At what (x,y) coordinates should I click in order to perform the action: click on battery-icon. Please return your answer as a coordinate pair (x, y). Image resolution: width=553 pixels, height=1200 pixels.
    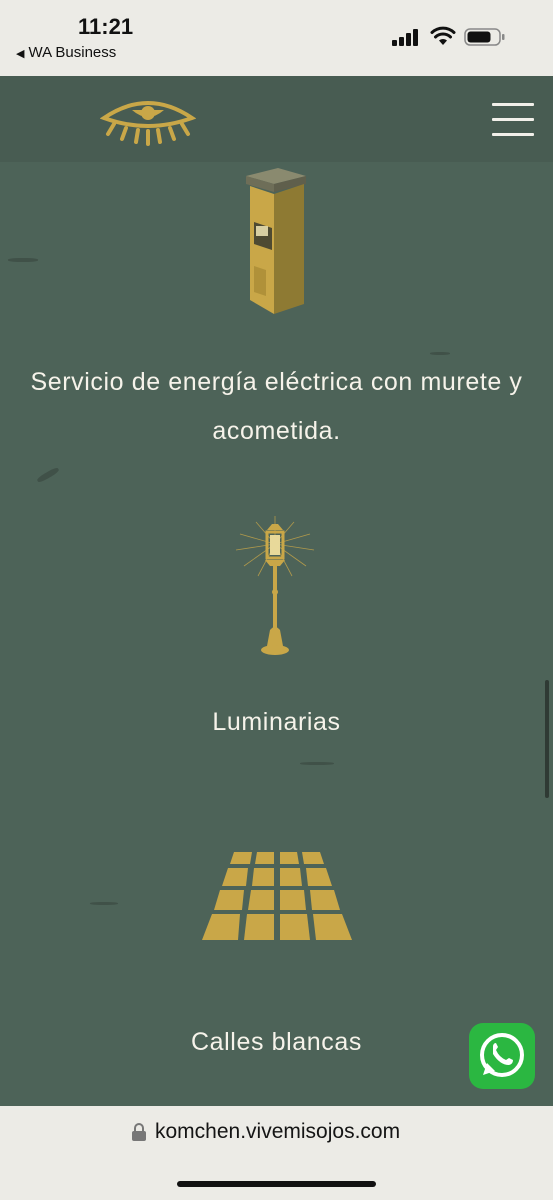
    Looking at the image, I should click on (484, 37).